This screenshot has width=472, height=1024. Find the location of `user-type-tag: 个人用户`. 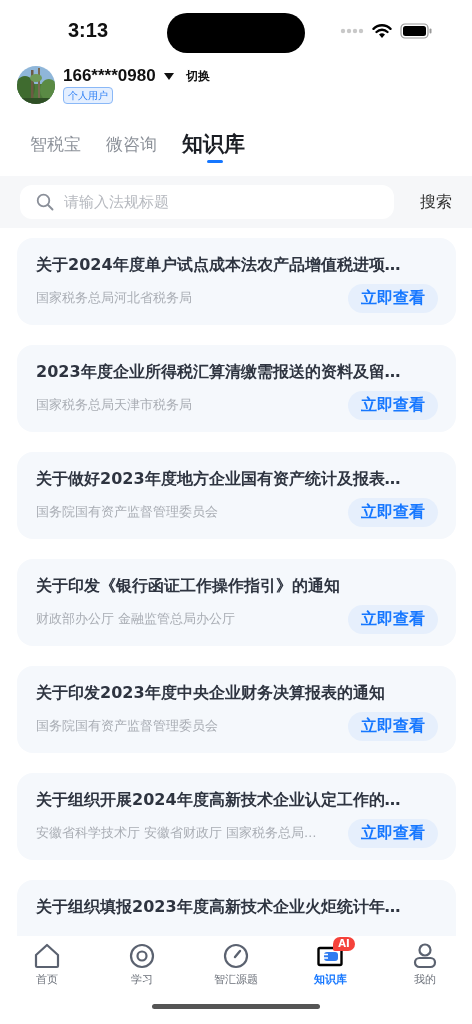

user-type-tag: 个人用户 is located at coordinates (88, 95).